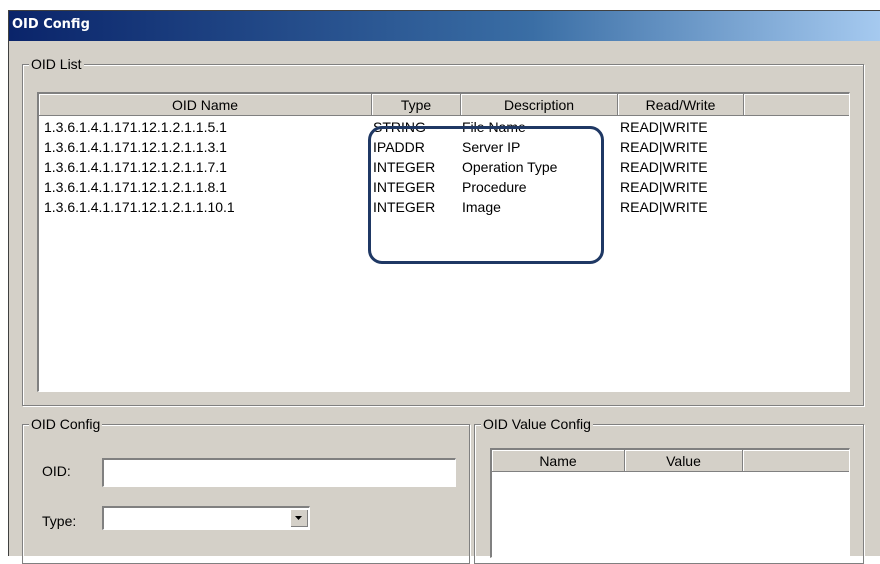 The width and height of the screenshot is (880, 564). What do you see at coordinates (246, 490) in the screenshot?
I see `oid-config-group: OID Config` at bounding box center [246, 490].